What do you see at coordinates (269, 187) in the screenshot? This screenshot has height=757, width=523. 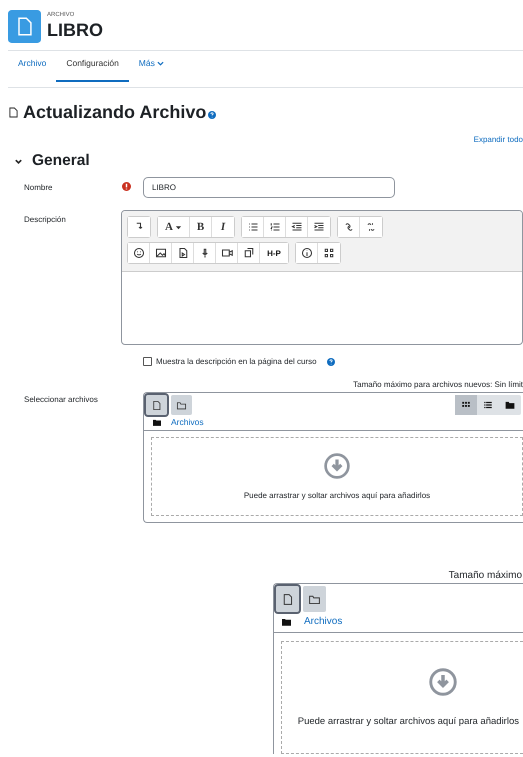 I see `name-input: LIBRO` at bounding box center [269, 187].